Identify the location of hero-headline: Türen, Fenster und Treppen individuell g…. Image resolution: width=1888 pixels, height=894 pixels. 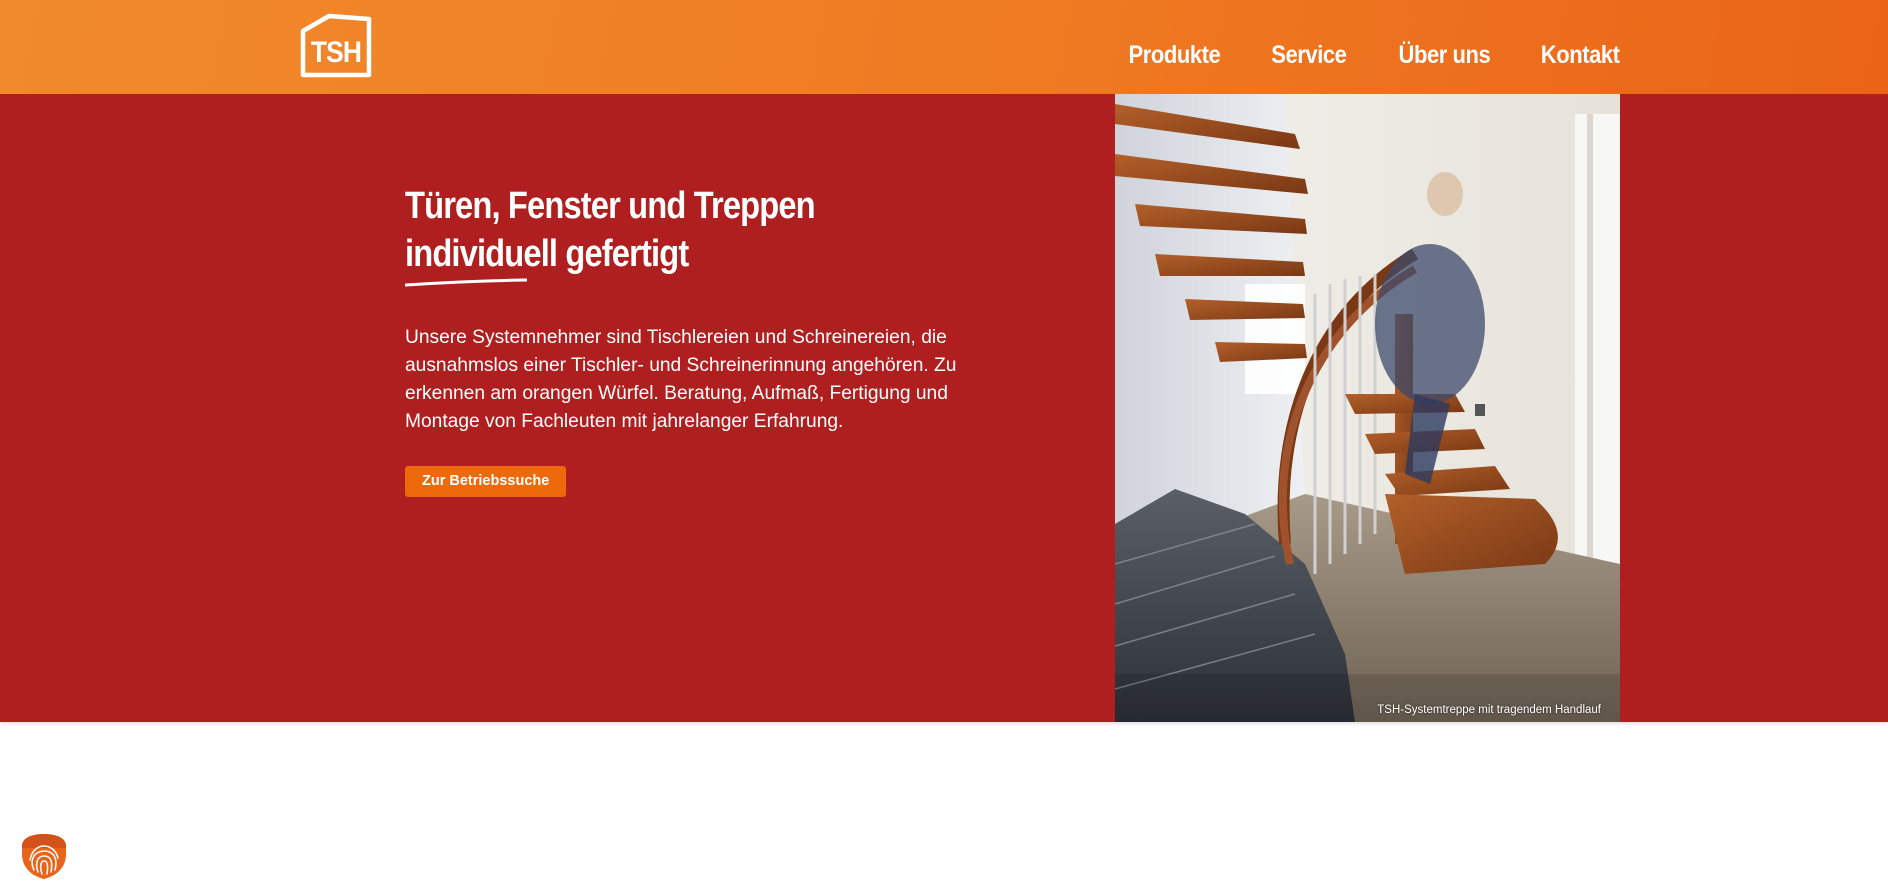
(610, 230).